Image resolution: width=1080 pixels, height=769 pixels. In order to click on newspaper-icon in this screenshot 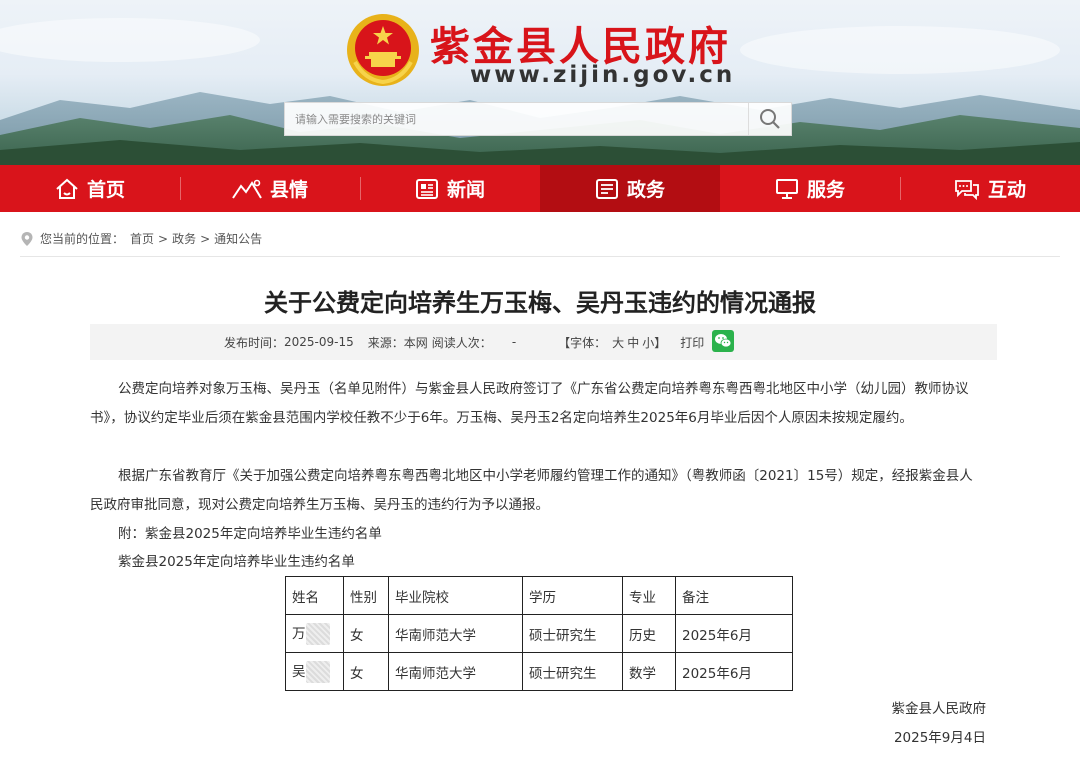, I will do `click(427, 189)`.